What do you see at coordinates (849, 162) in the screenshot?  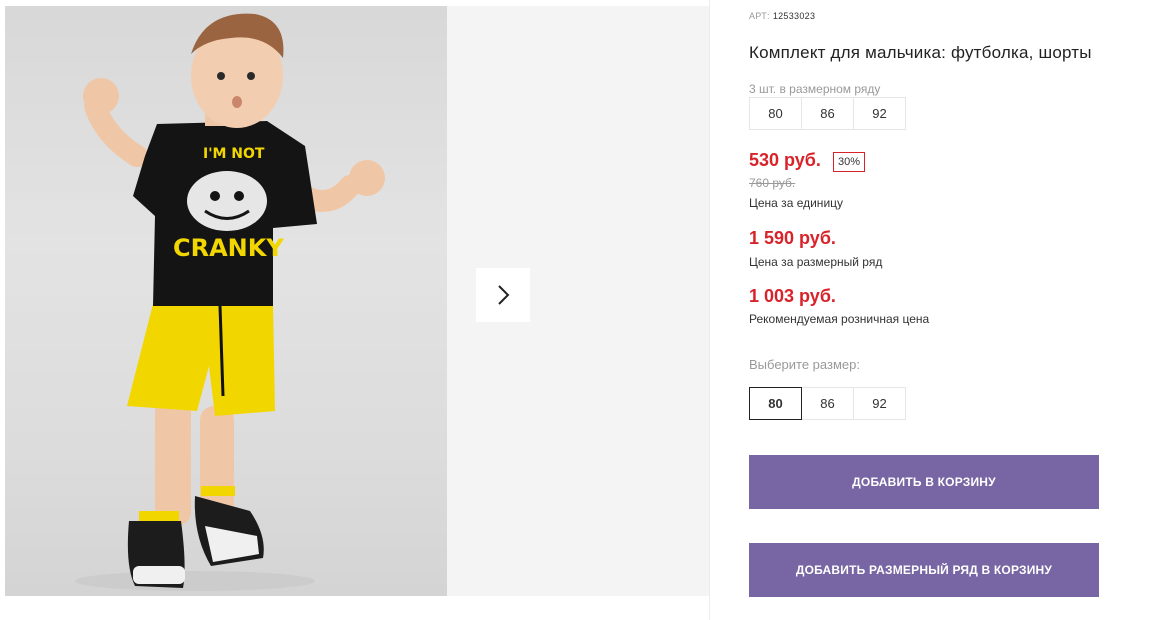 I see `discount-badge: 30%` at bounding box center [849, 162].